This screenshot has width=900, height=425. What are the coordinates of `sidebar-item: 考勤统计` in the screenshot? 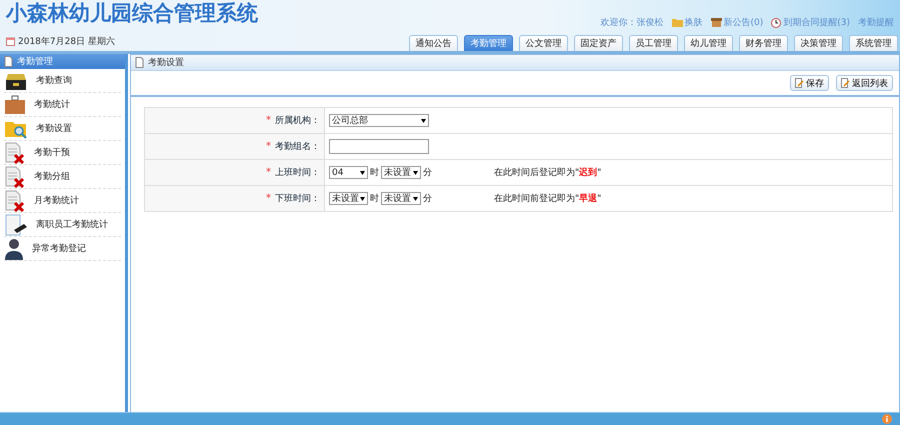 It's located at (62, 105).